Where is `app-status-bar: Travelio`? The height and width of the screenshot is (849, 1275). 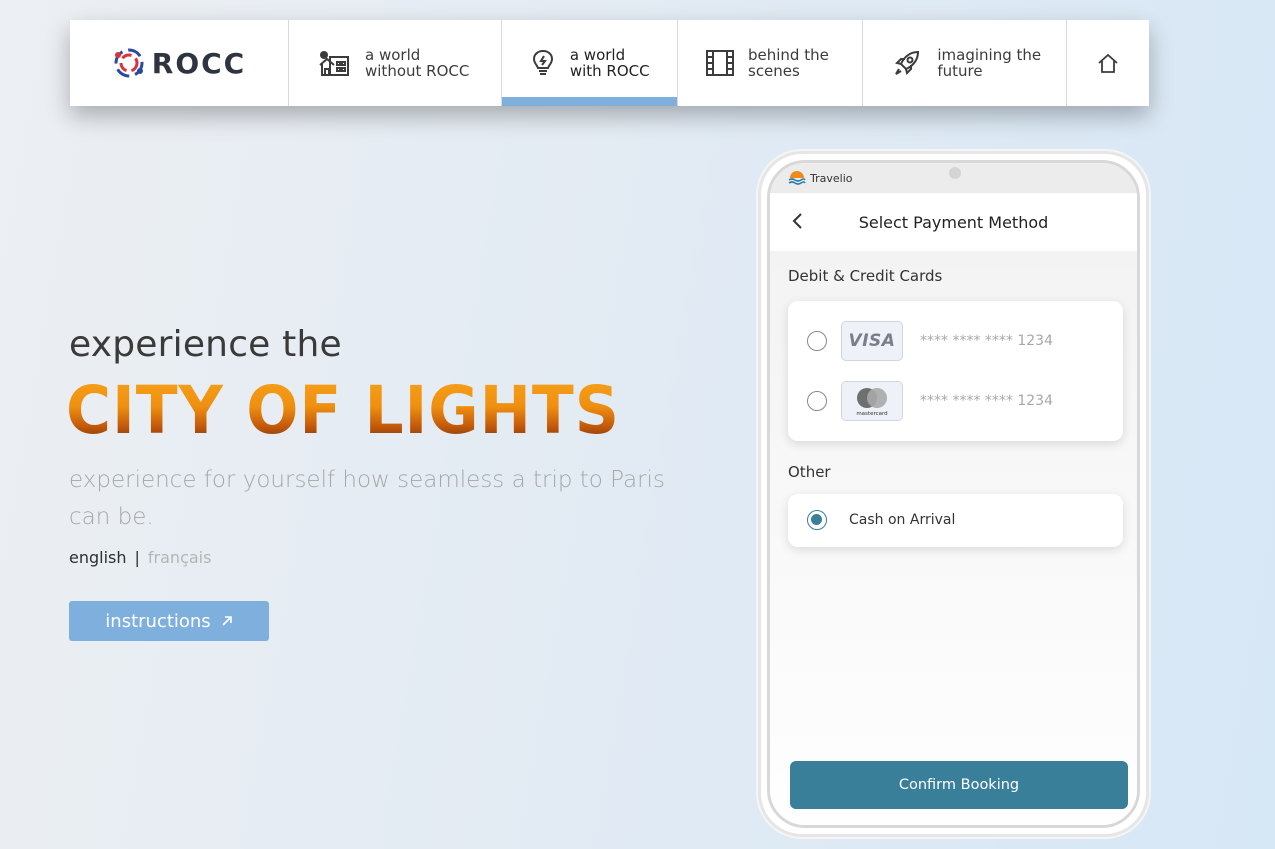 app-status-bar: Travelio is located at coordinates (953, 178).